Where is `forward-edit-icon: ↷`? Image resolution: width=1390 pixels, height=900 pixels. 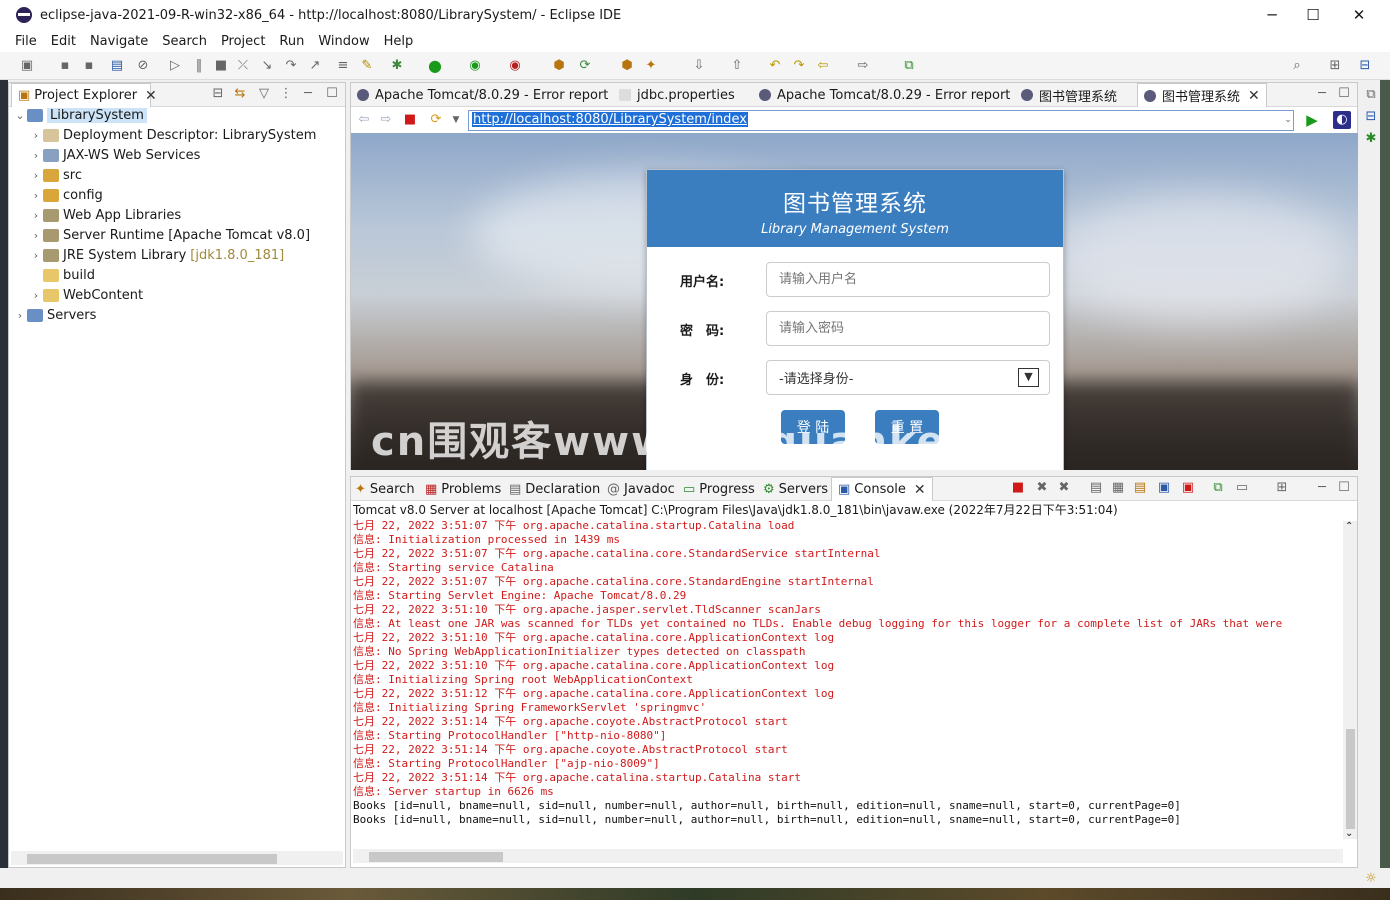
forward-edit-icon: ↷ is located at coordinates (799, 66).